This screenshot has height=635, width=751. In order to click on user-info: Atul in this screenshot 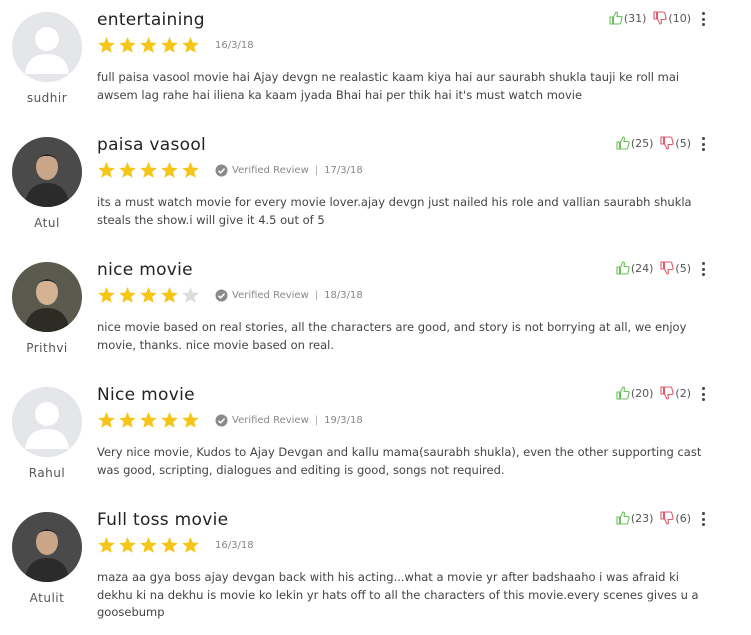, I will do `click(47, 183)`.